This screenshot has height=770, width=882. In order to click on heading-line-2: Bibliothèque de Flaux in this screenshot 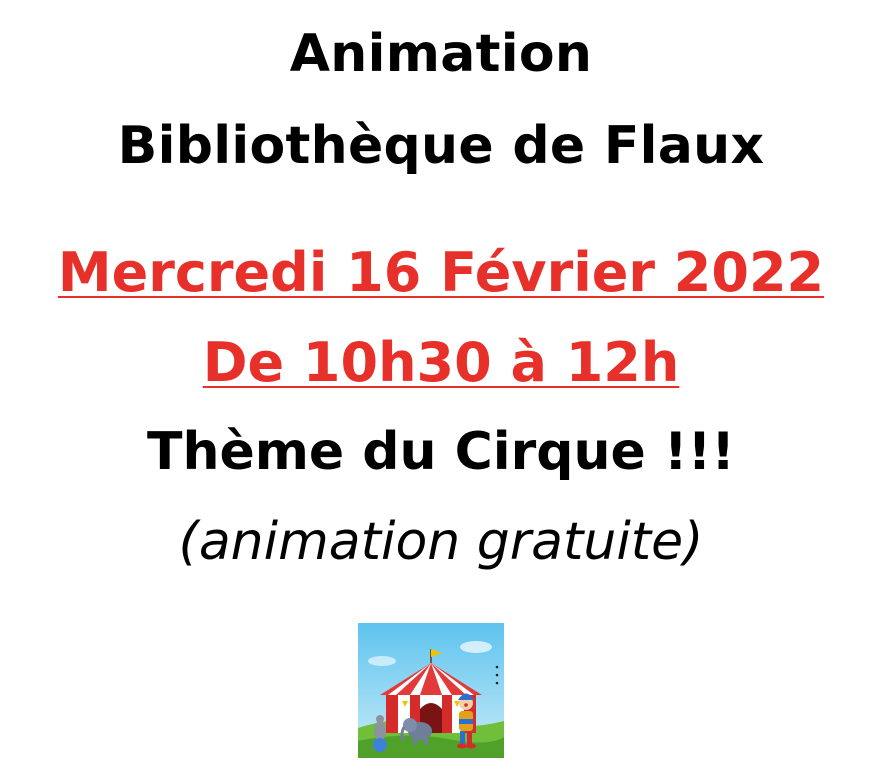, I will do `click(441, 146)`.